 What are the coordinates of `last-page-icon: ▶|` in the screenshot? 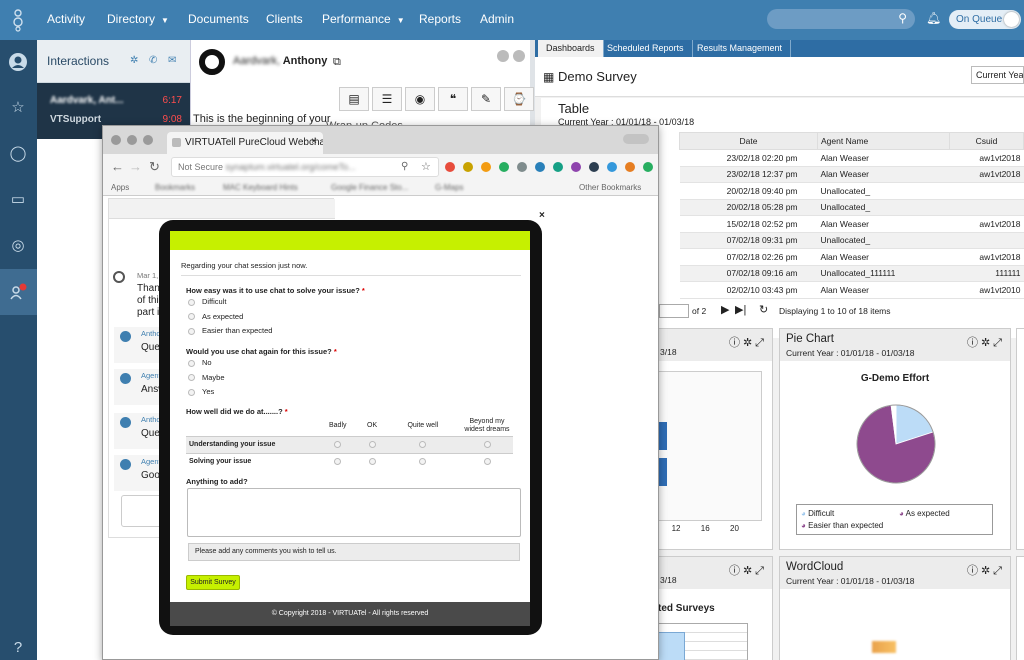 It's located at (740, 309).